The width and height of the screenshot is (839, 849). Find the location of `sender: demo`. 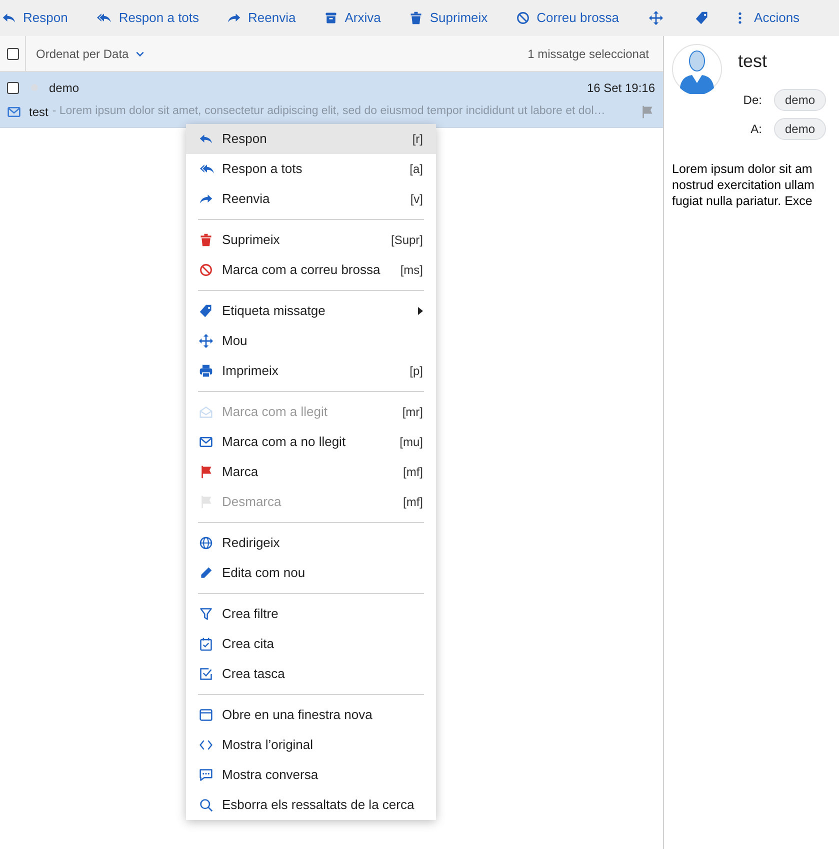

sender: demo is located at coordinates (64, 88).